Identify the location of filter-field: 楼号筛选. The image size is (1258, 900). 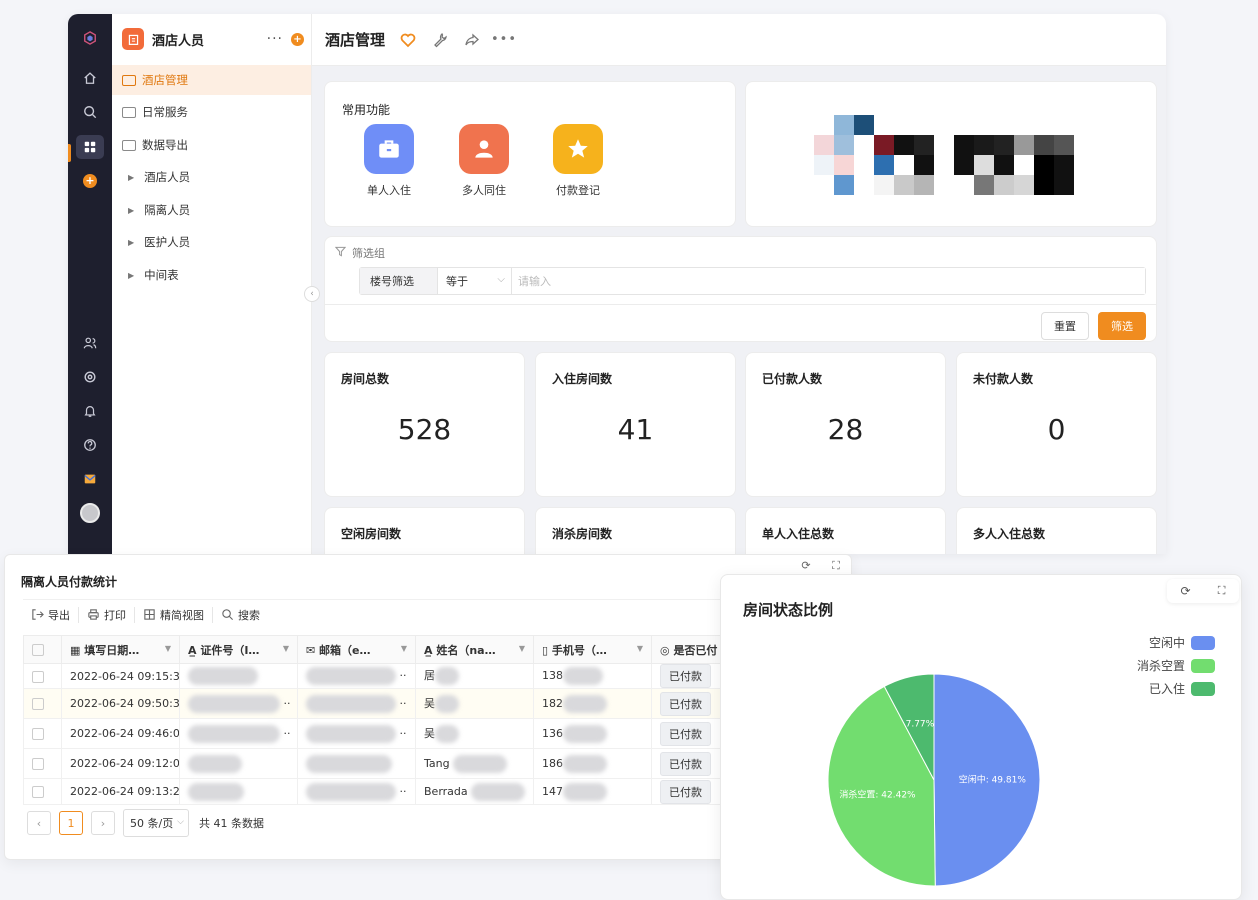
(399, 281).